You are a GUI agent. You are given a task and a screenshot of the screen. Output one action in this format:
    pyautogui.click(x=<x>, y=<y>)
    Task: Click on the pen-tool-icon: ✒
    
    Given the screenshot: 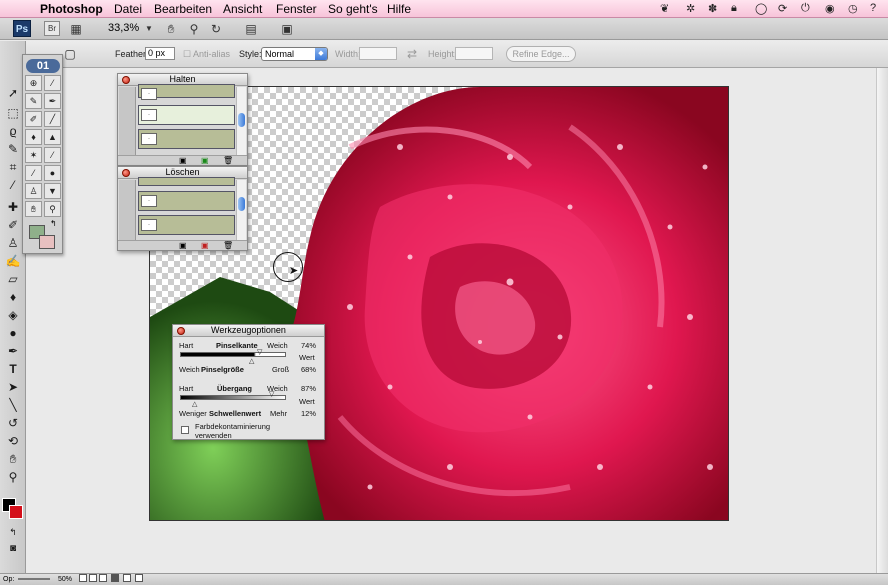 What is the action you would take?
    pyautogui.click(x=13, y=351)
    